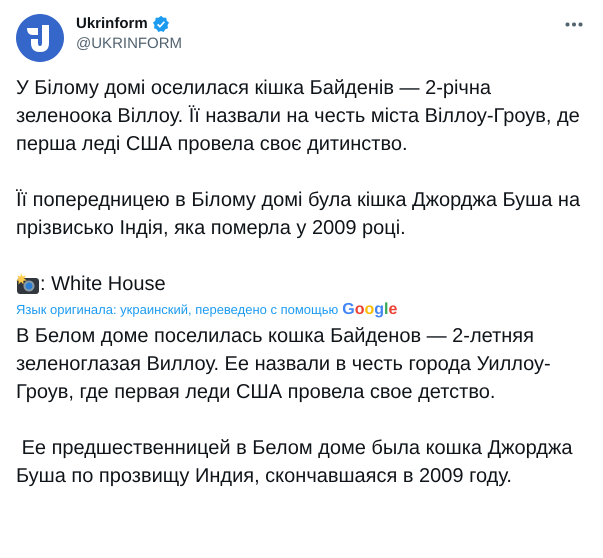 The height and width of the screenshot is (558, 603). What do you see at coordinates (295, 462) in the screenshot?
I see `tweet-paragraph: Ее предшественницей в Белом доме была кошка Джорджа Буша по прозвищу Индия, скончавшаяся в 2009 году.` at bounding box center [295, 462].